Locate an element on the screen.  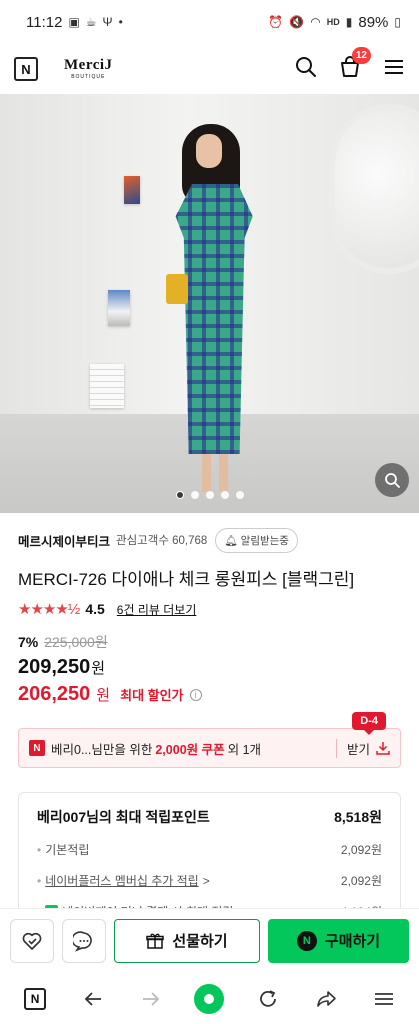
zoom-icon is located at coordinates (392, 480).